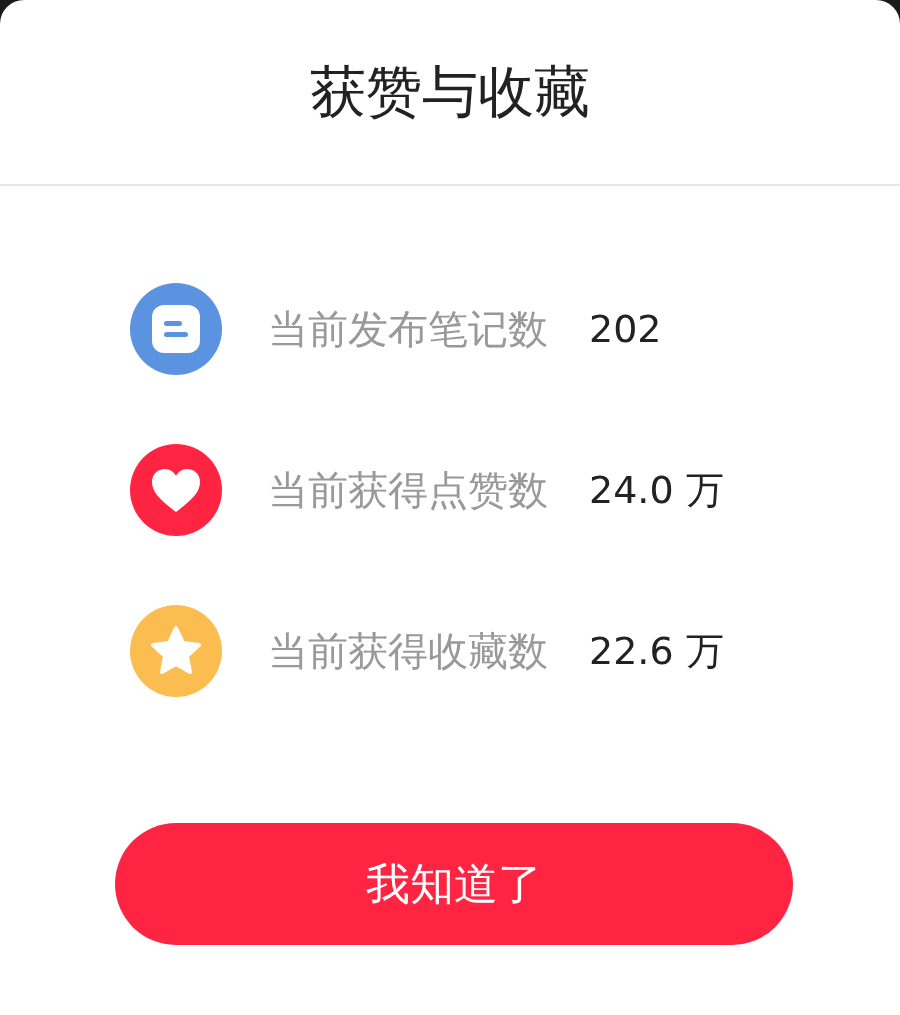 Image resolution: width=900 pixels, height=1015 pixels. What do you see at coordinates (408, 329) in the screenshot?
I see `stat-label: 当前发布笔记数` at bounding box center [408, 329].